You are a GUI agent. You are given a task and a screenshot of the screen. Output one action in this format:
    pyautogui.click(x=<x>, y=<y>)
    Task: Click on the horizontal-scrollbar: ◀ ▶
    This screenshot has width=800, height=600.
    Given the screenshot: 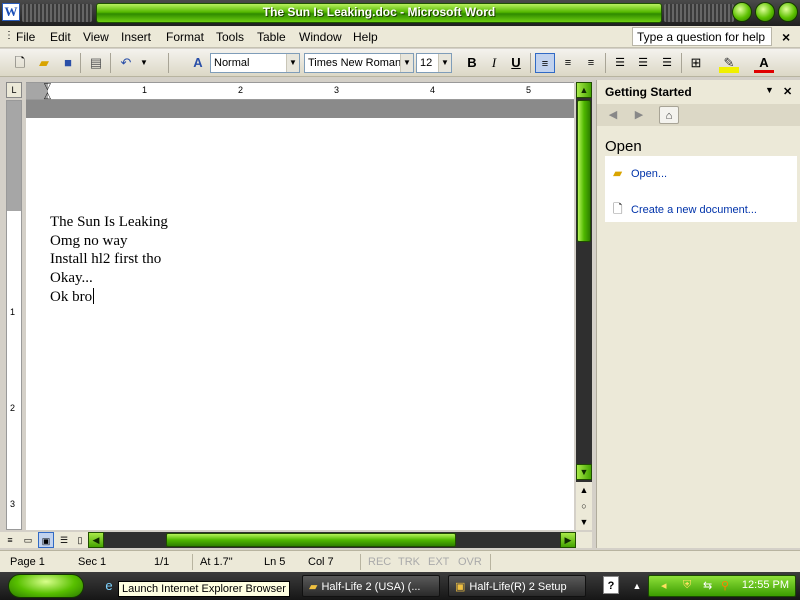 What is the action you would take?
    pyautogui.click(x=332, y=540)
    